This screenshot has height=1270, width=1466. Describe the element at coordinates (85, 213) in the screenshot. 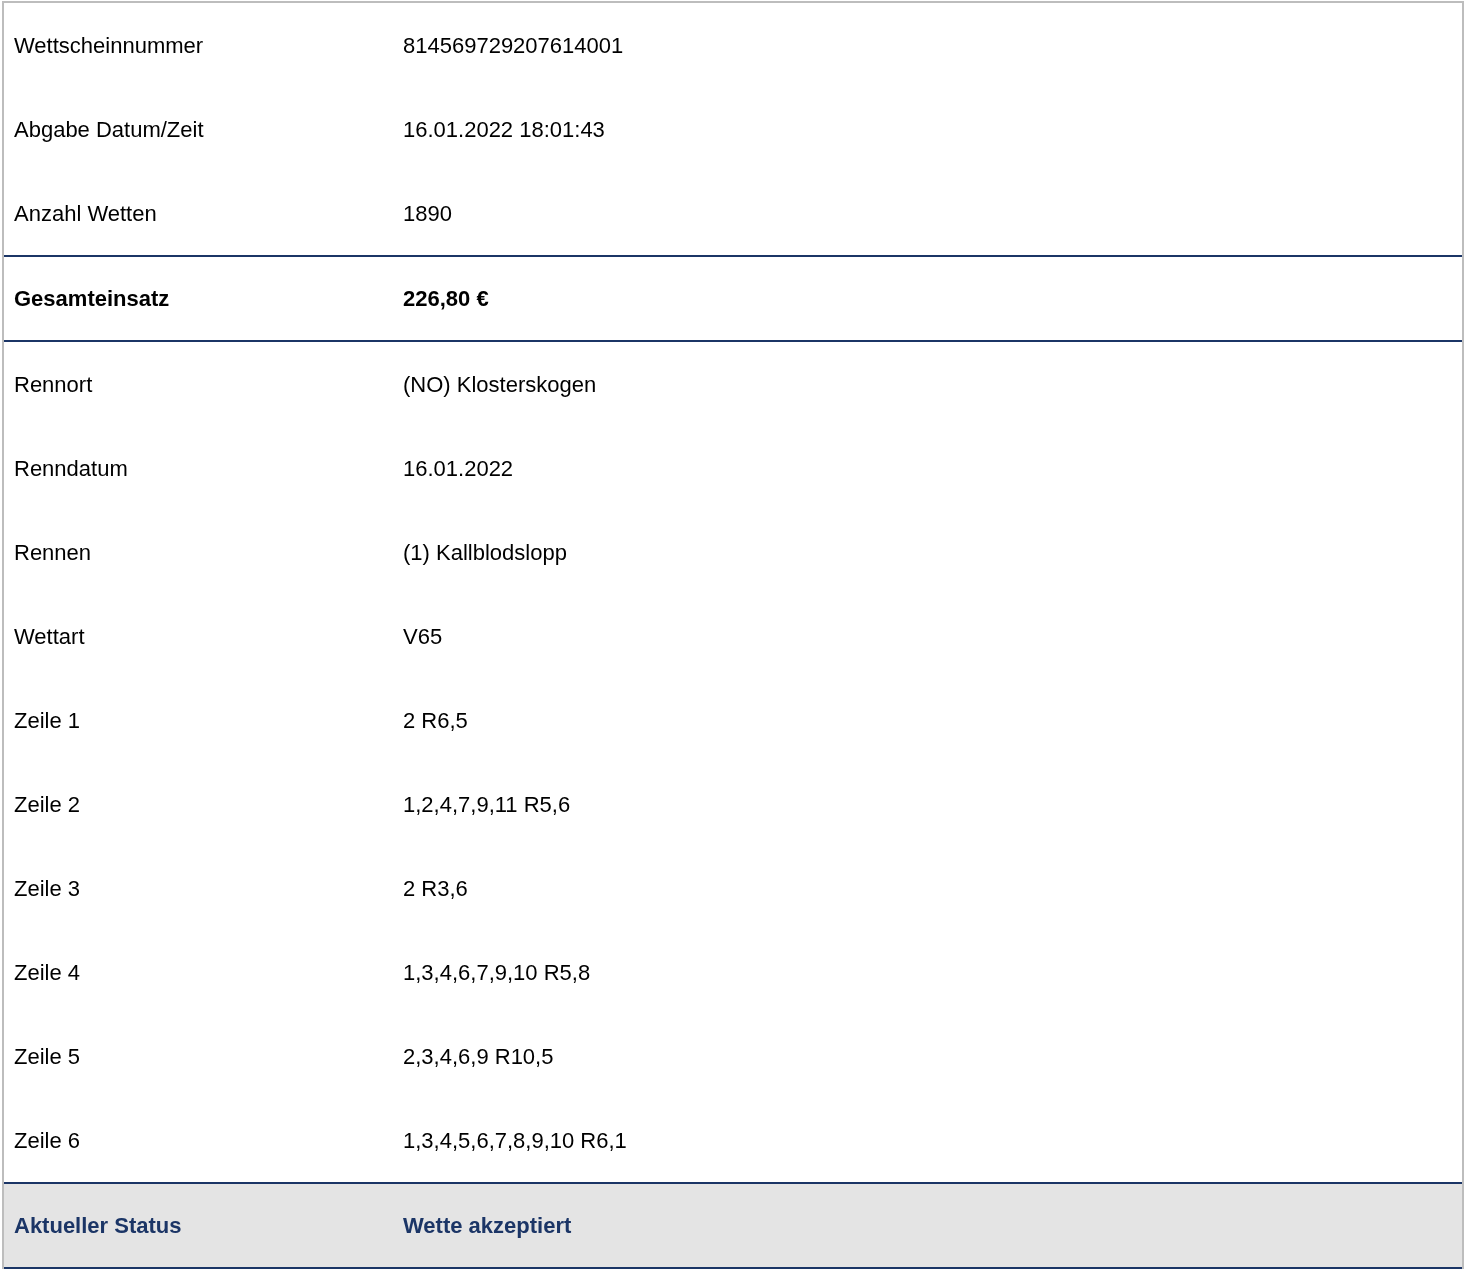

I see `field-label: Anzahl Wetten` at that location.